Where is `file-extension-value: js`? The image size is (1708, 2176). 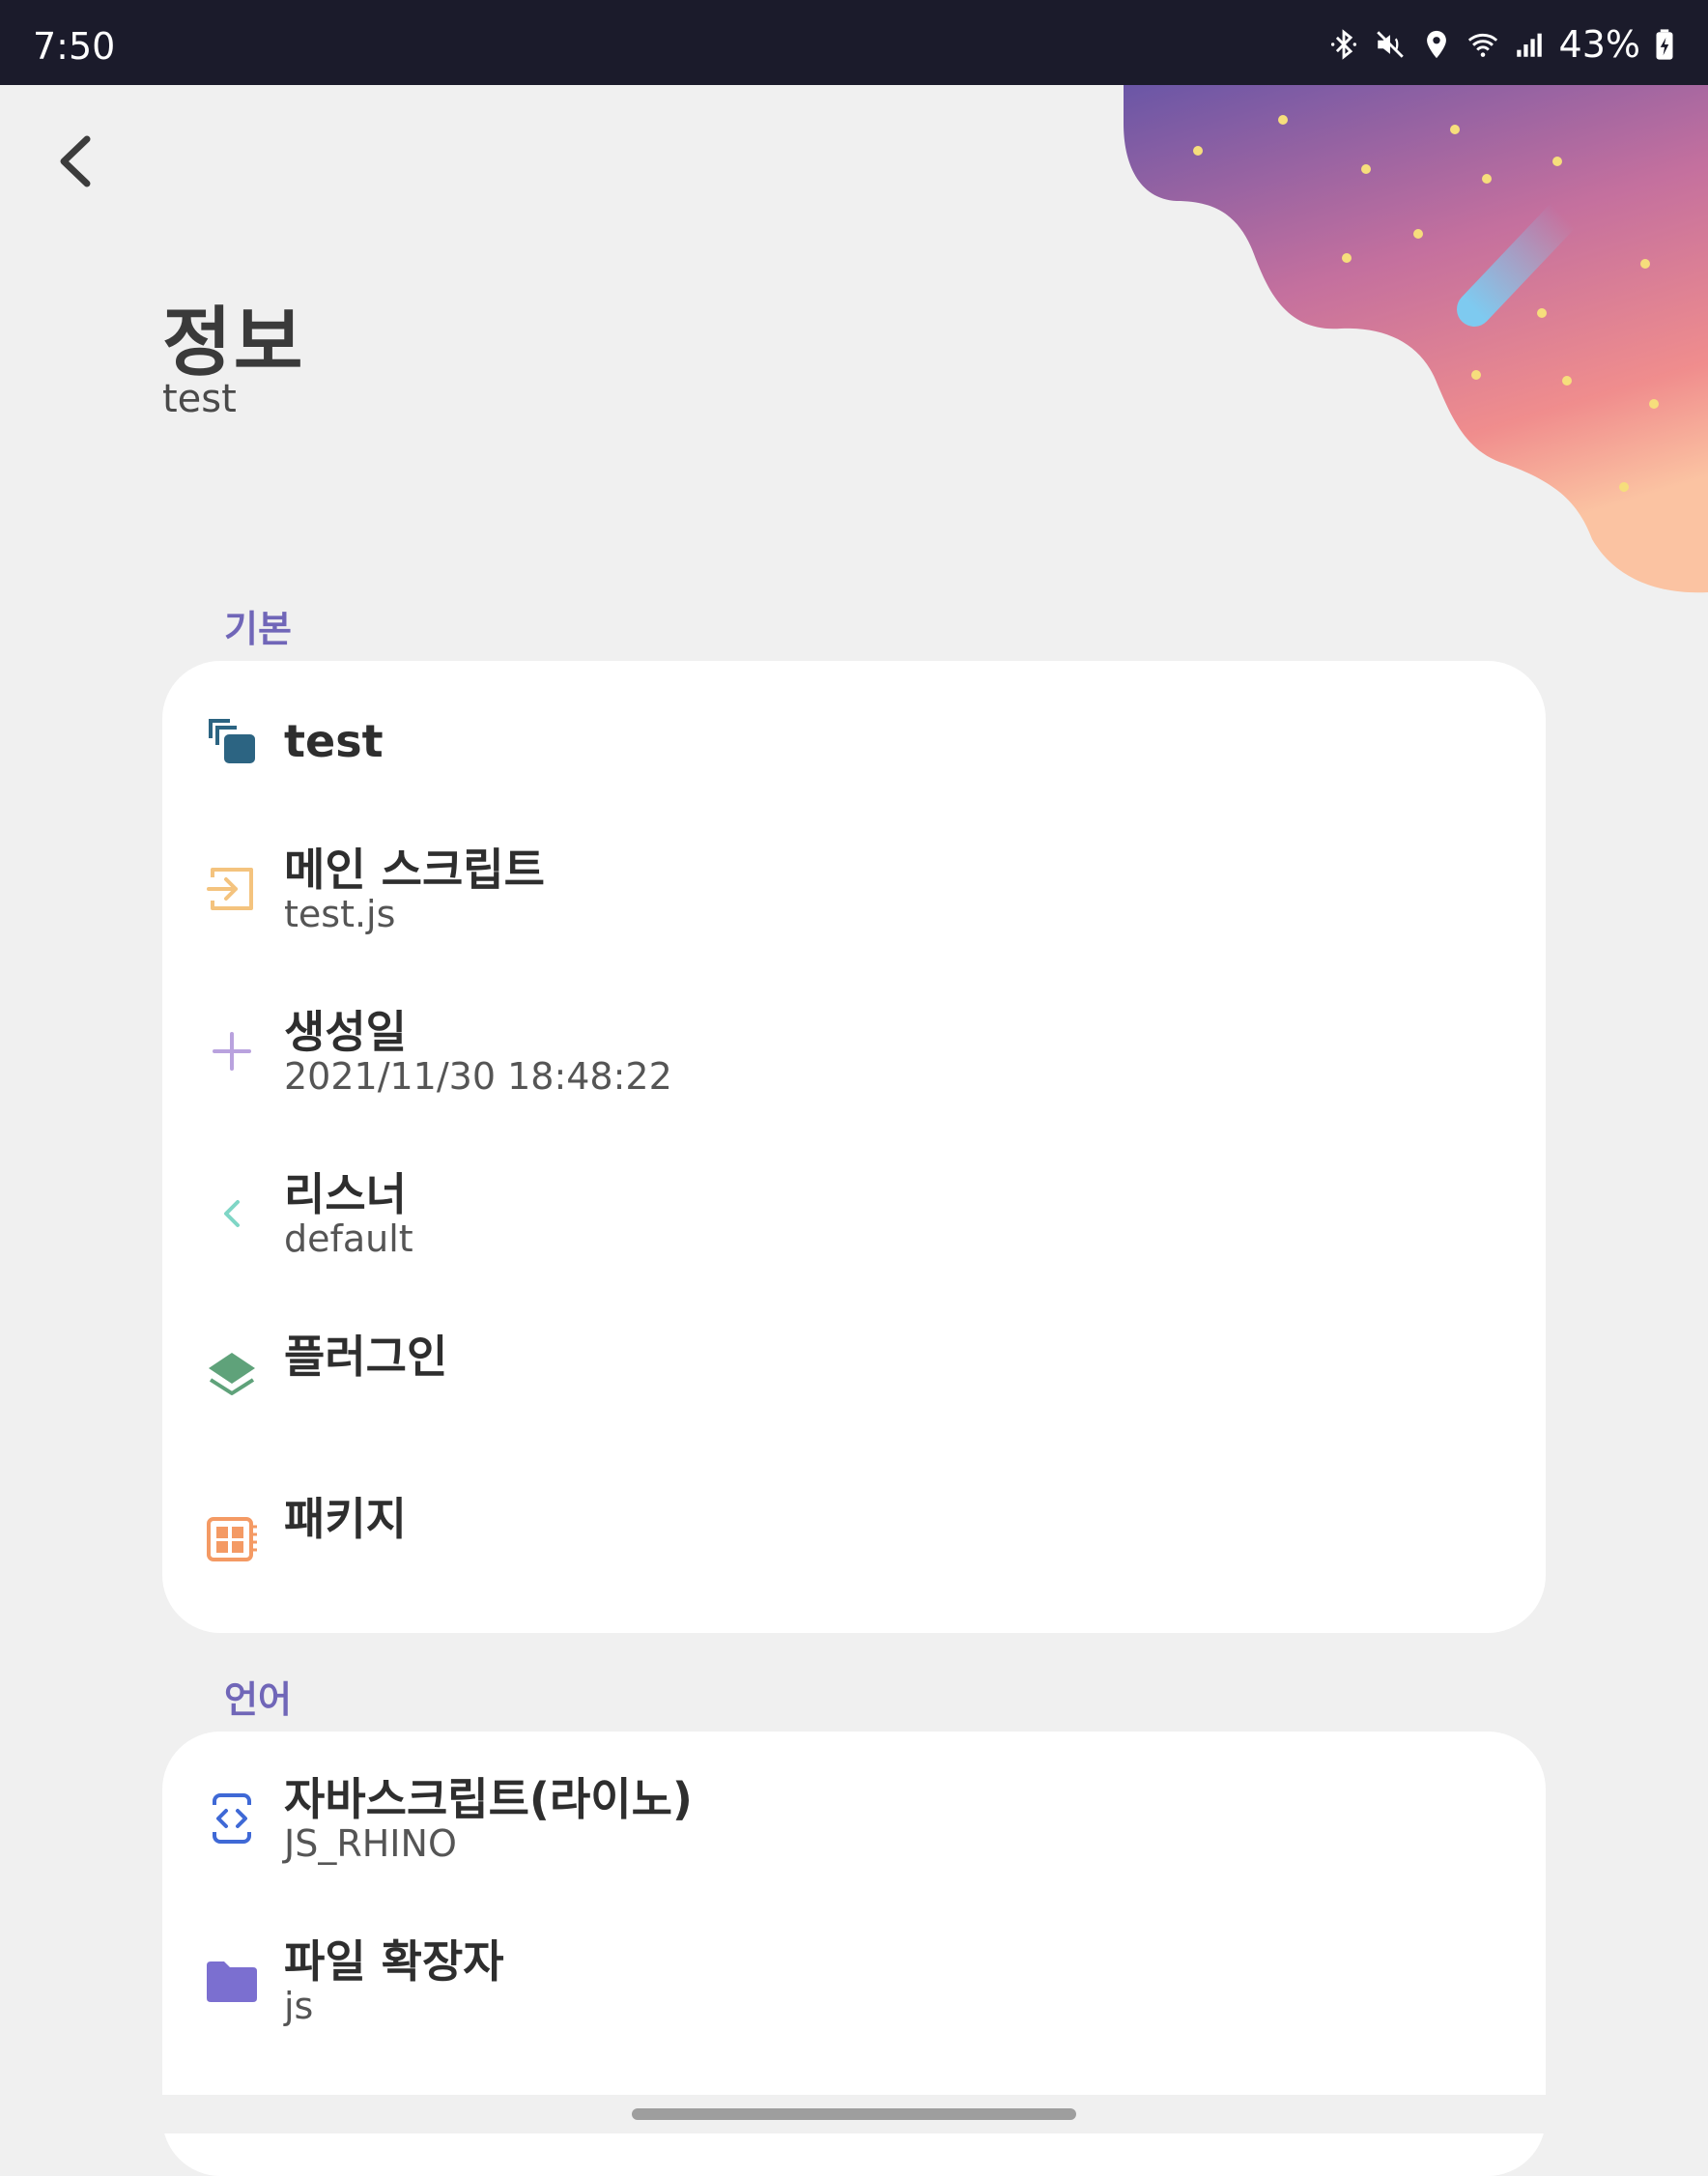 file-extension-value: js is located at coordinates (299, 2006).